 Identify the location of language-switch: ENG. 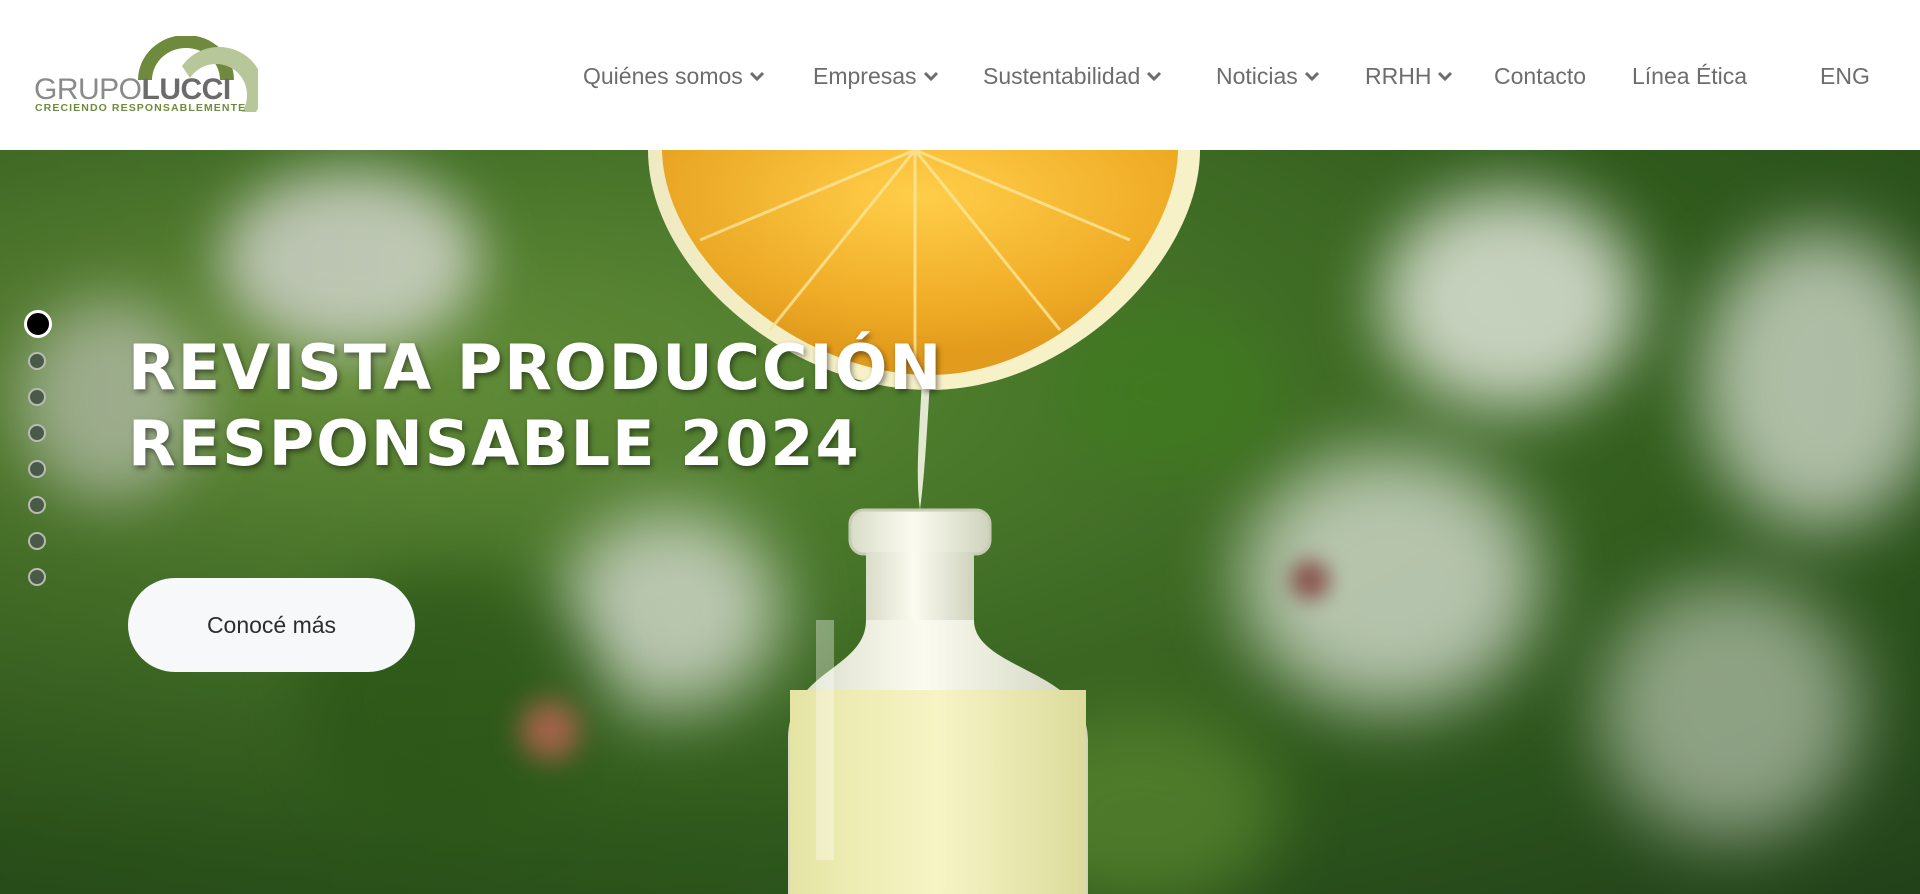
(1845, 76).